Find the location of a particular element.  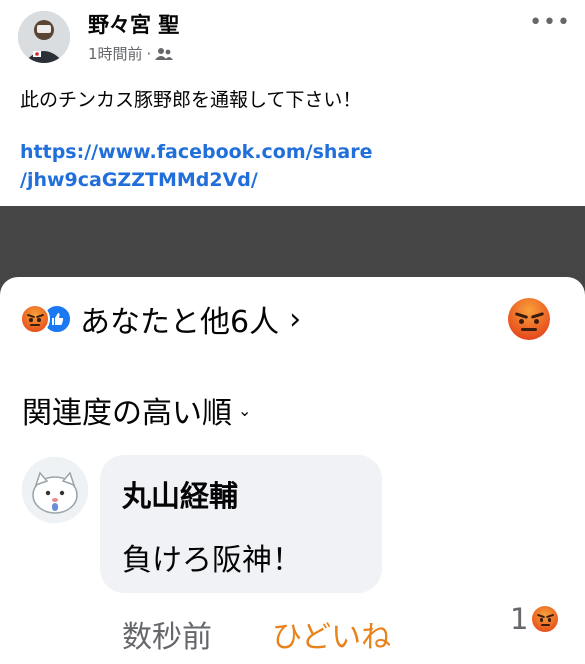

commenter-avatar is located at coordinates (55, 490).